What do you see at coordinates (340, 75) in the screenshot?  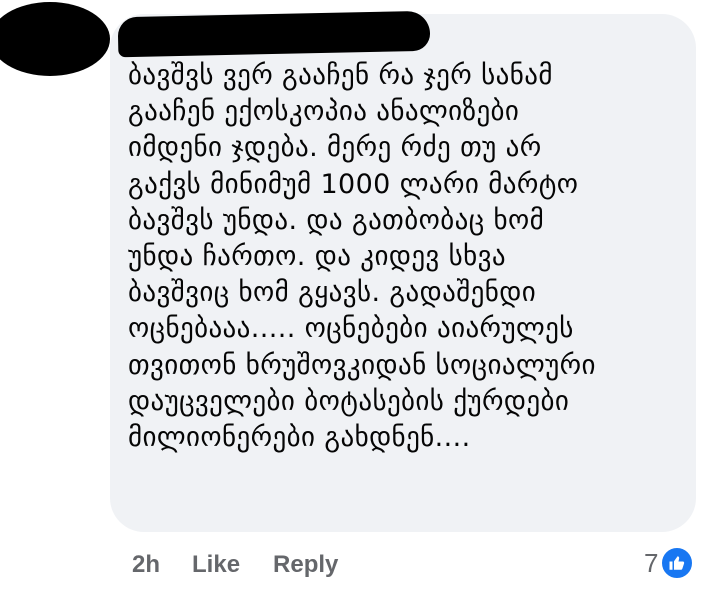 I see `comment-line: ბავშვს ვერ გააჩენ რა ჯერ სანამ` at bounding box center [340, 75].